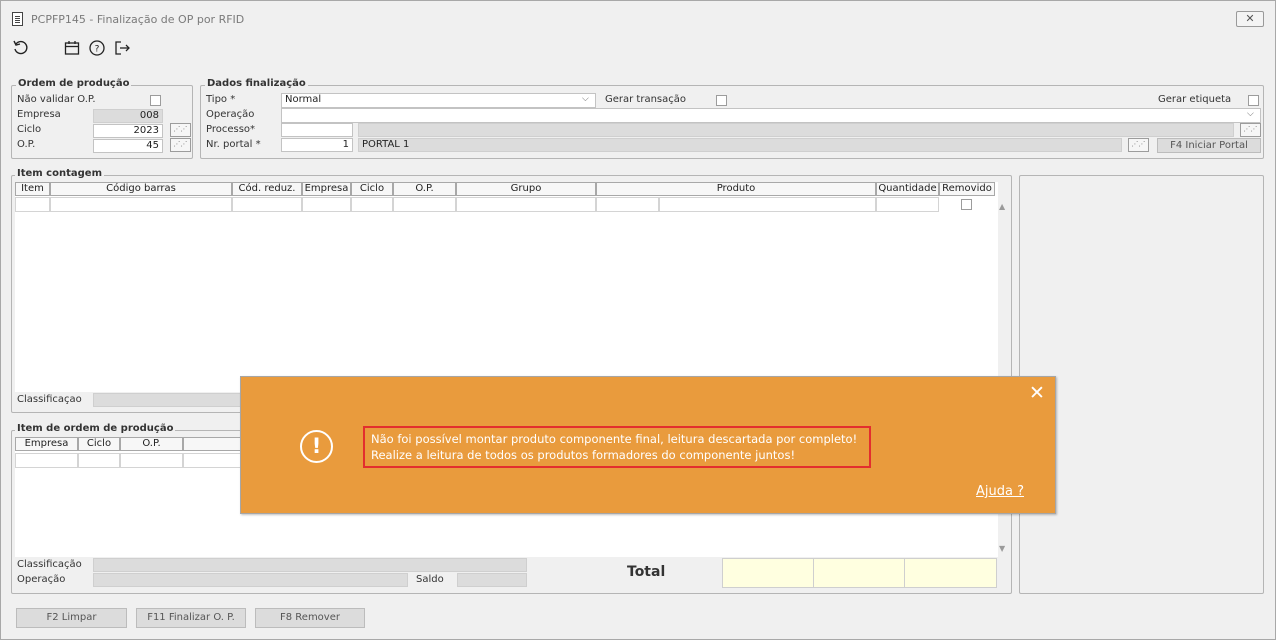 Image resolution: width=1276 pixels, height=640 pixels. Describe the element at coordinates (1037, 393) in the screenshot. I see `dialog-close-icon: ✕` at that location.